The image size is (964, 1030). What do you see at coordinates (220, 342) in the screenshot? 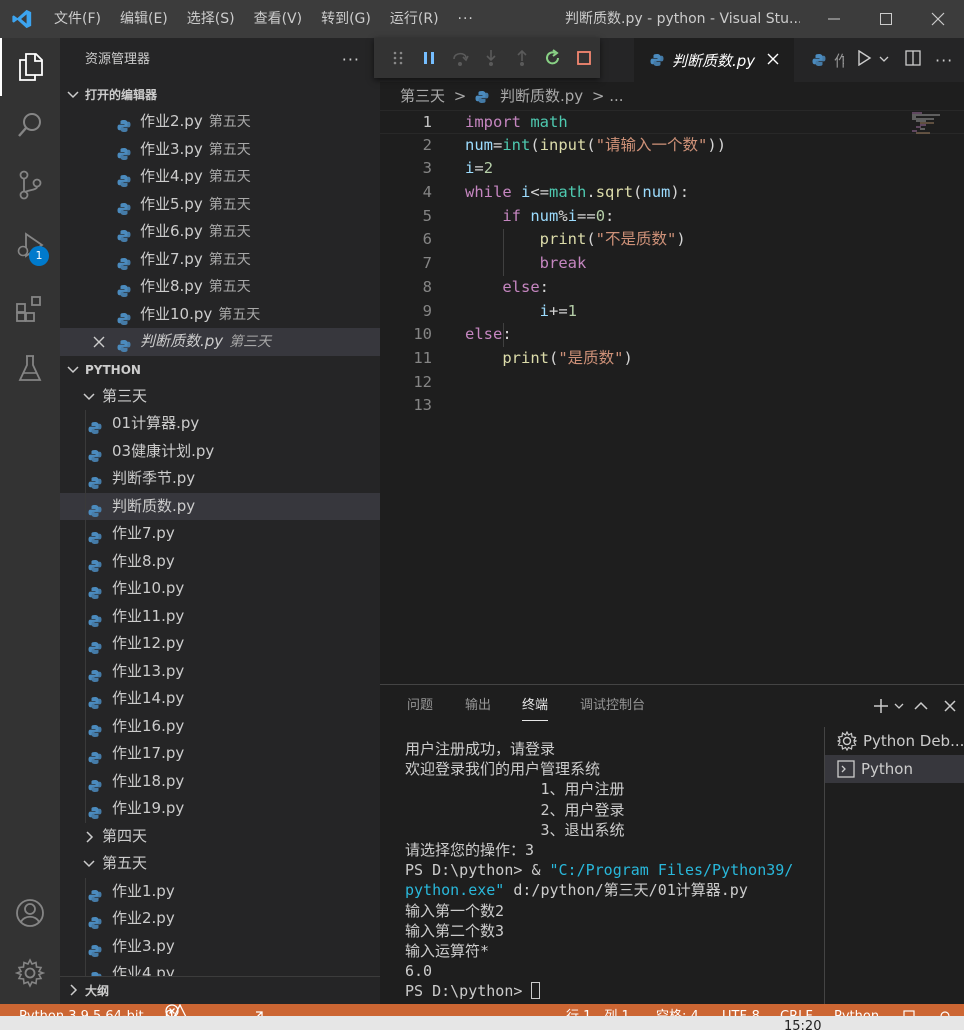
I see `open-editor-item-active: 判断质数.py 第三天` at bounding box center [220, 342].